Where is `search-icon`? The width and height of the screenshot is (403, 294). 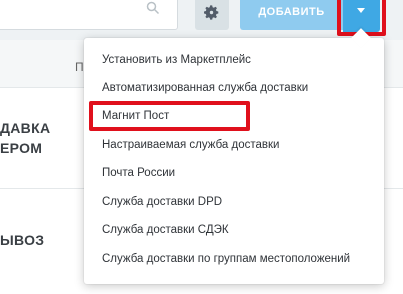 search-icon is located at coordinates (154, 9).